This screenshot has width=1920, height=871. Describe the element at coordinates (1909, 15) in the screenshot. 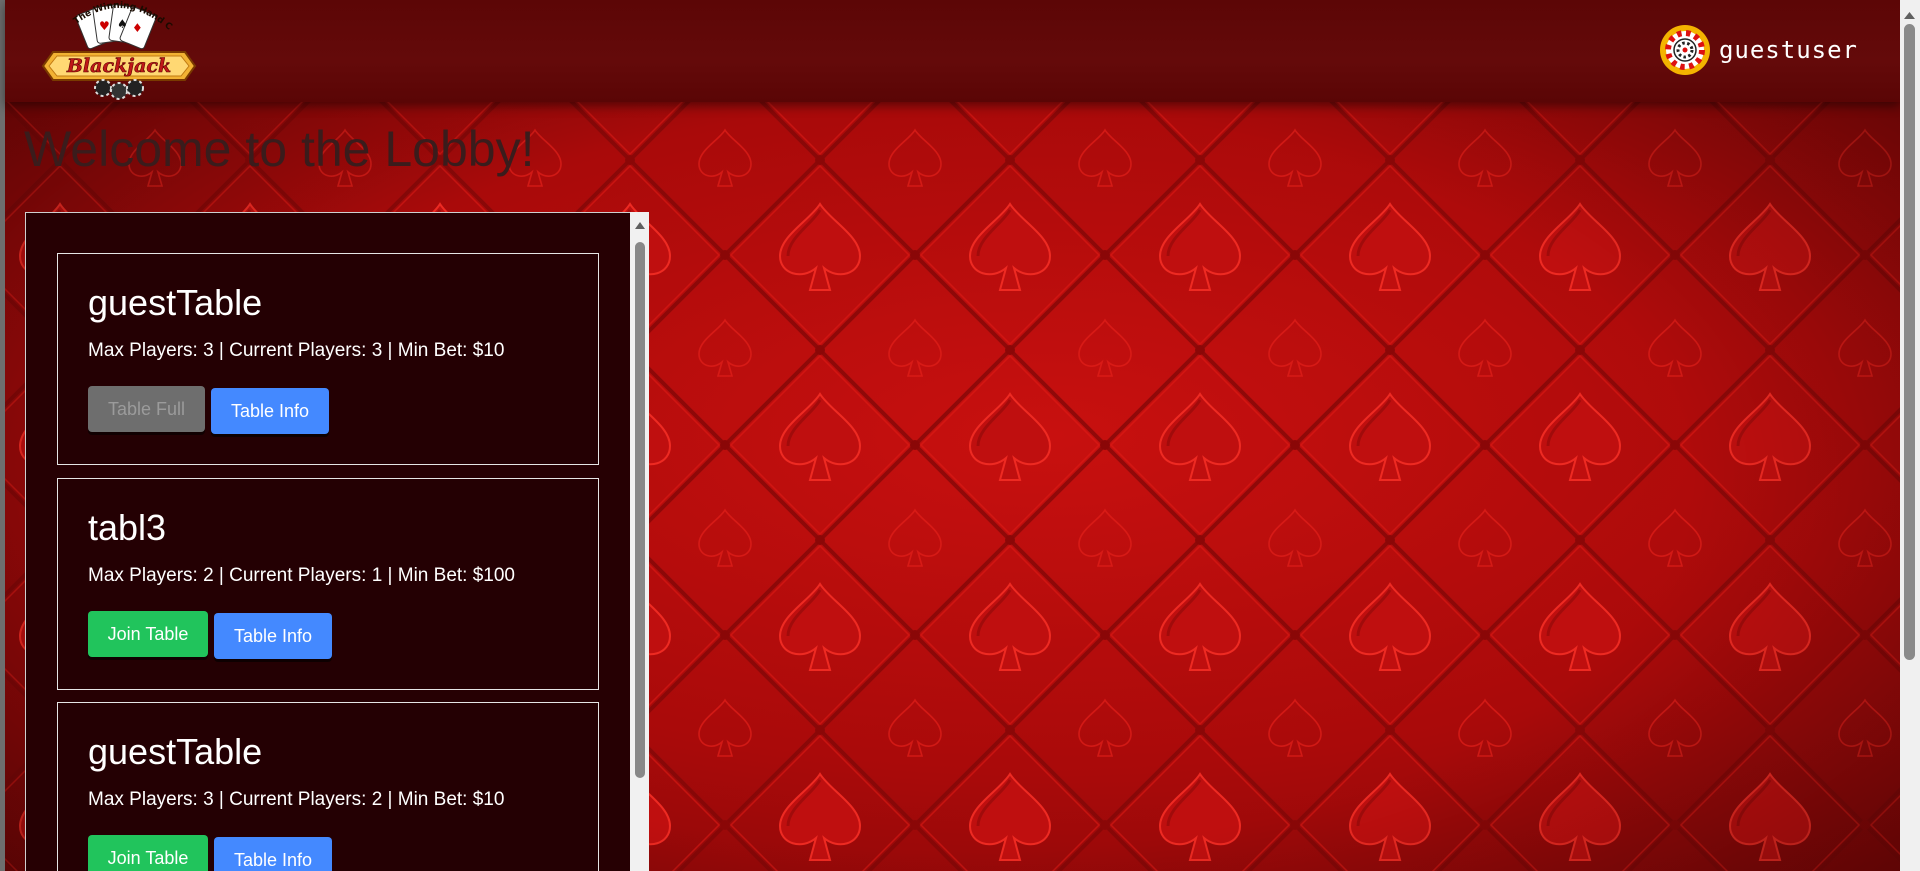

I see `page-scroll-up-arrow-icon` at that location.